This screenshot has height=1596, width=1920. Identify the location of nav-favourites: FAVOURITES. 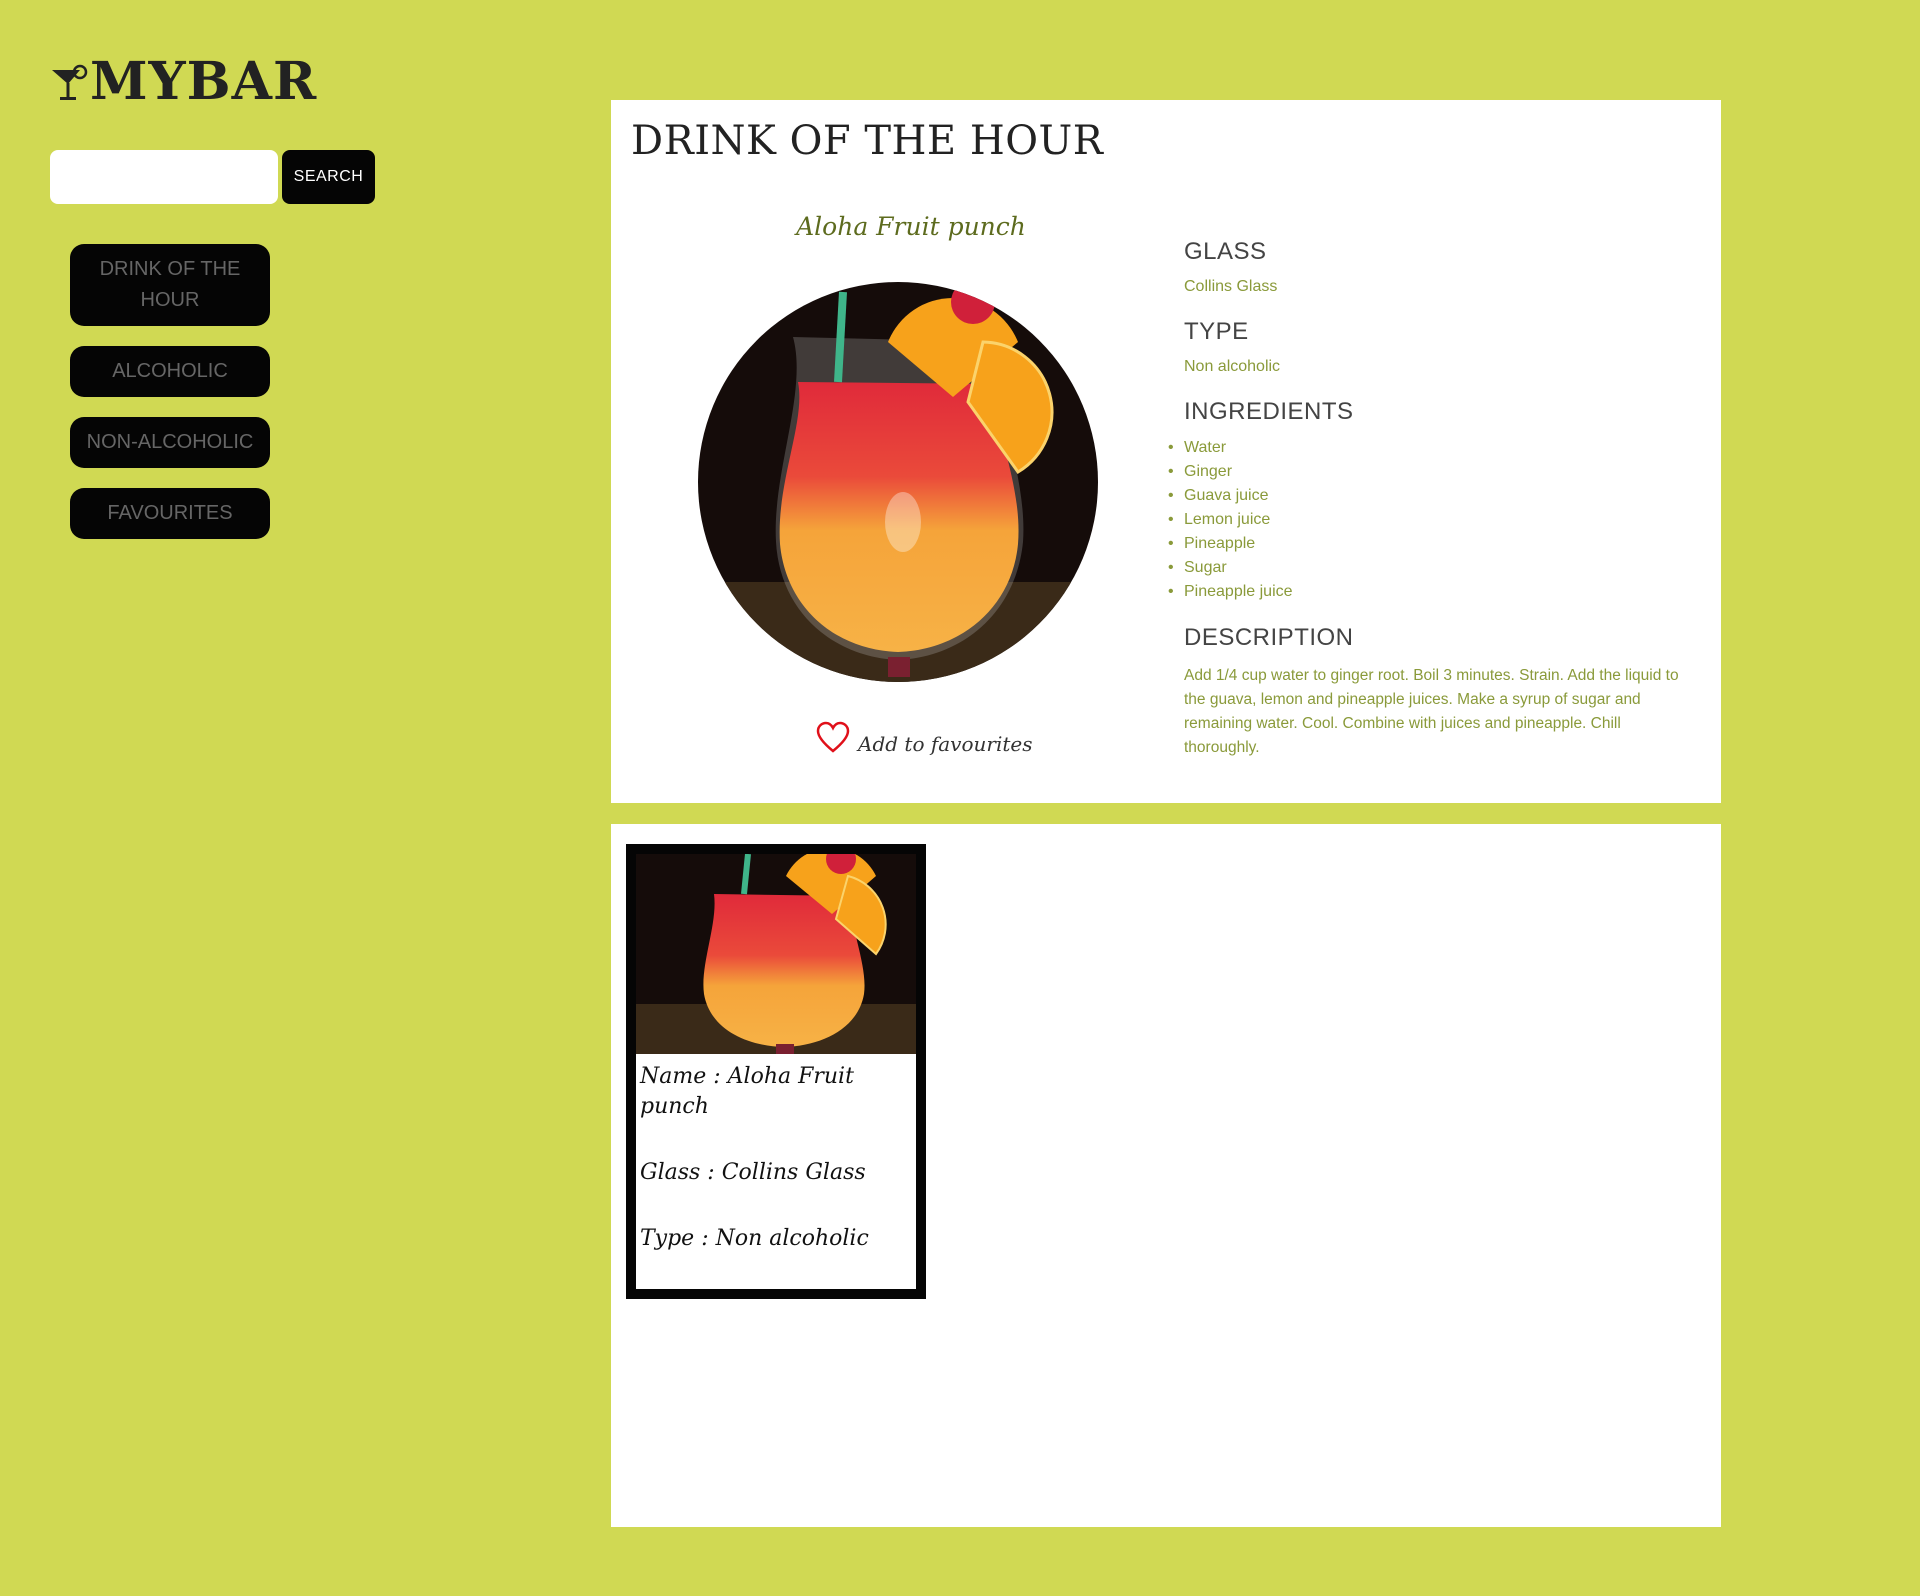
(170, 513).